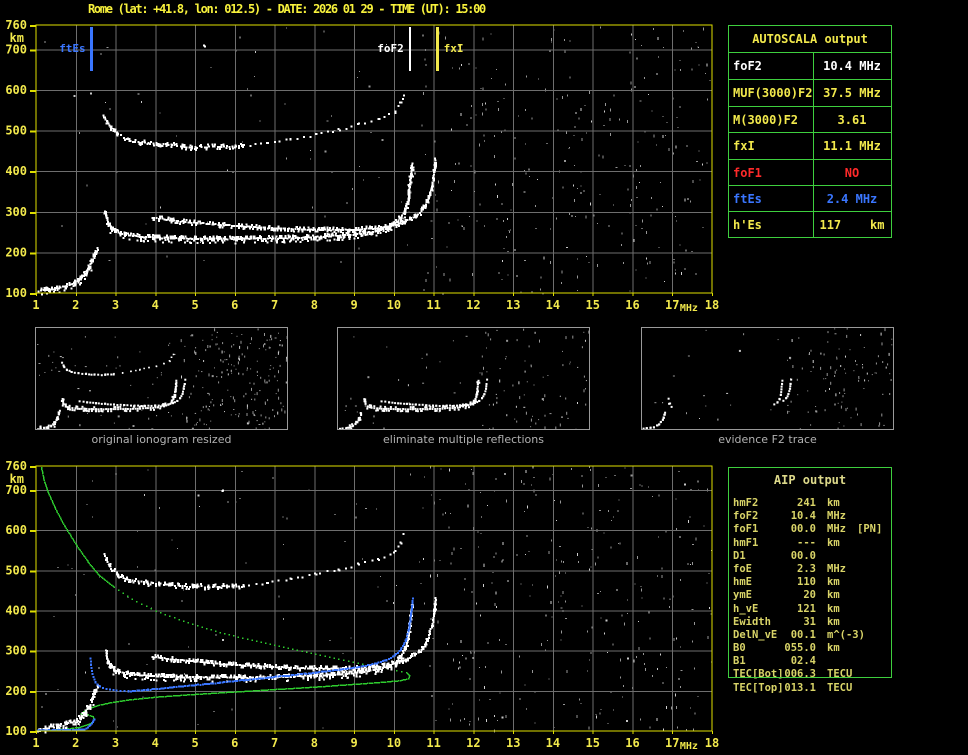  I want to click on thumbnail-eliminate-reflections-canvas, so click(463, 378).